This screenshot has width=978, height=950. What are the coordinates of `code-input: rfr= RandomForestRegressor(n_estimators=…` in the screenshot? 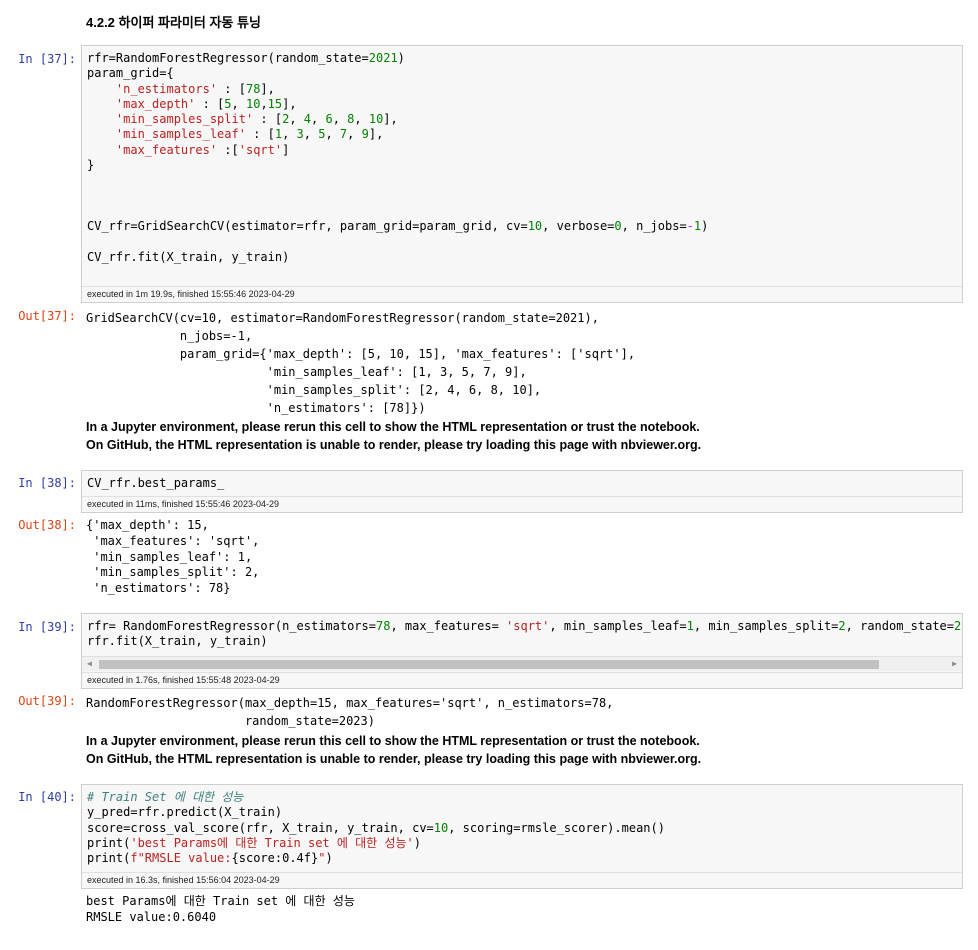 It's located at (522, 636).